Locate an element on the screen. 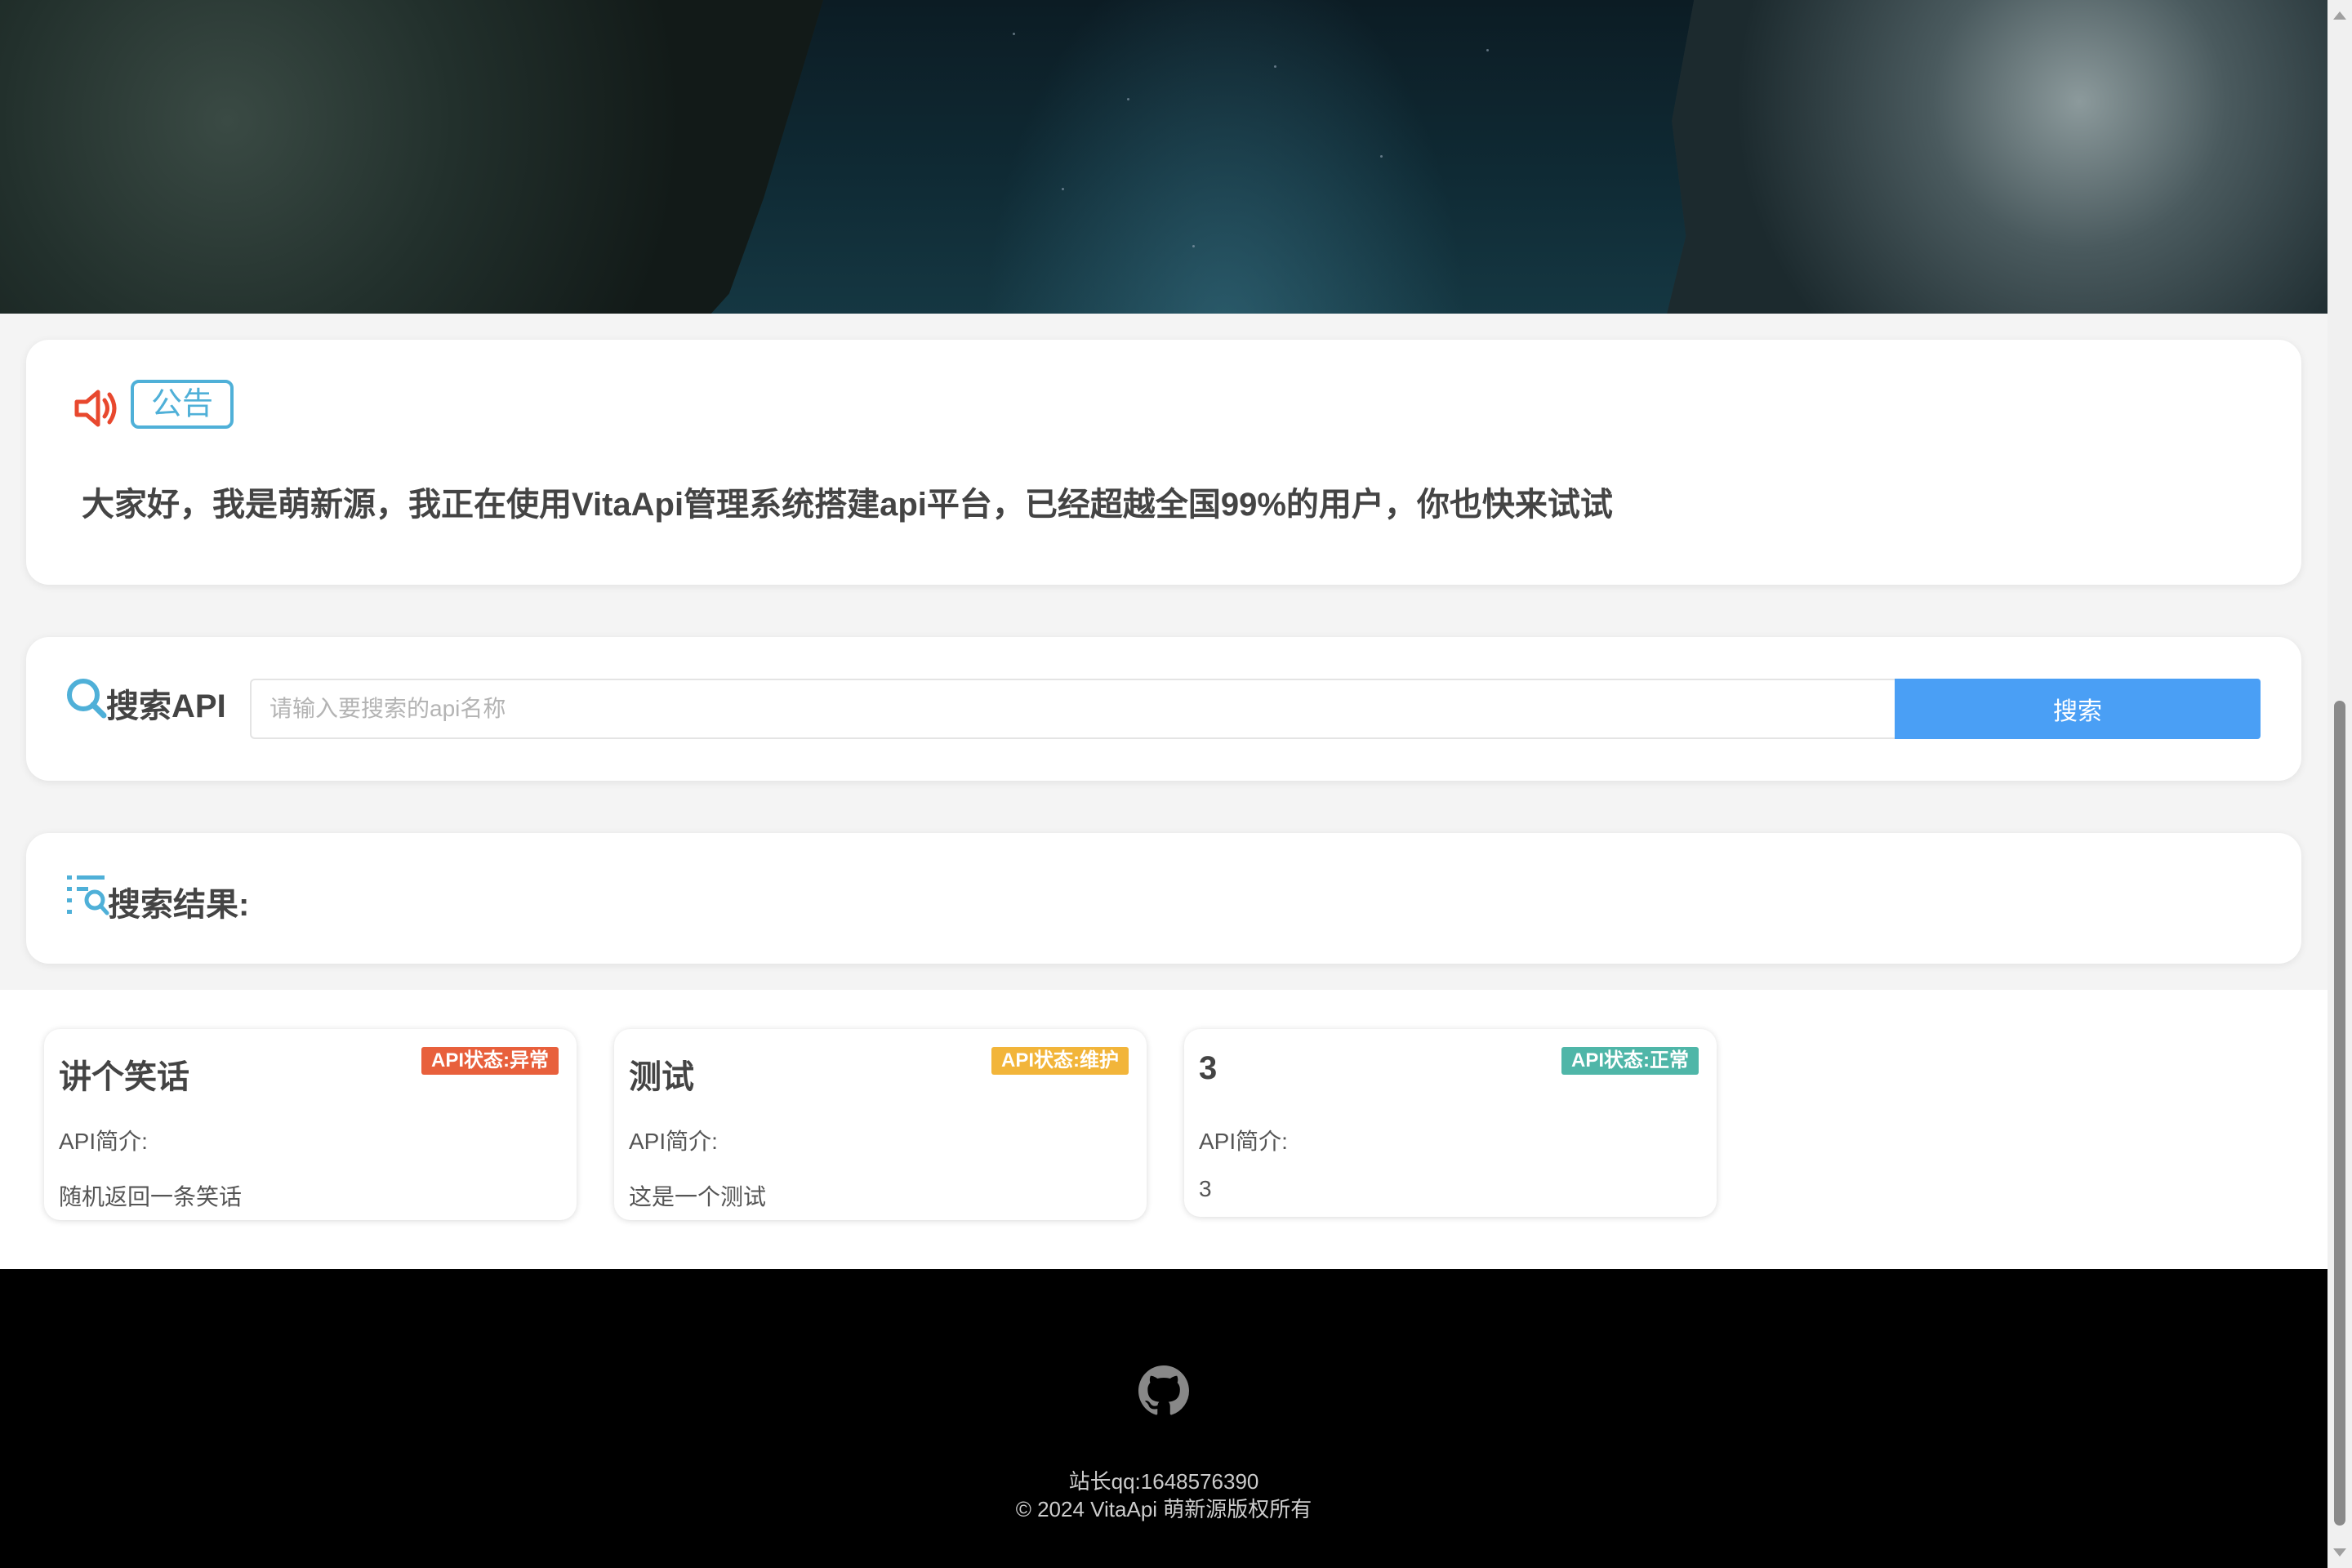 This screenshot has height=1568, width=2352. scrollbar is located at coordinates (2340, 784).